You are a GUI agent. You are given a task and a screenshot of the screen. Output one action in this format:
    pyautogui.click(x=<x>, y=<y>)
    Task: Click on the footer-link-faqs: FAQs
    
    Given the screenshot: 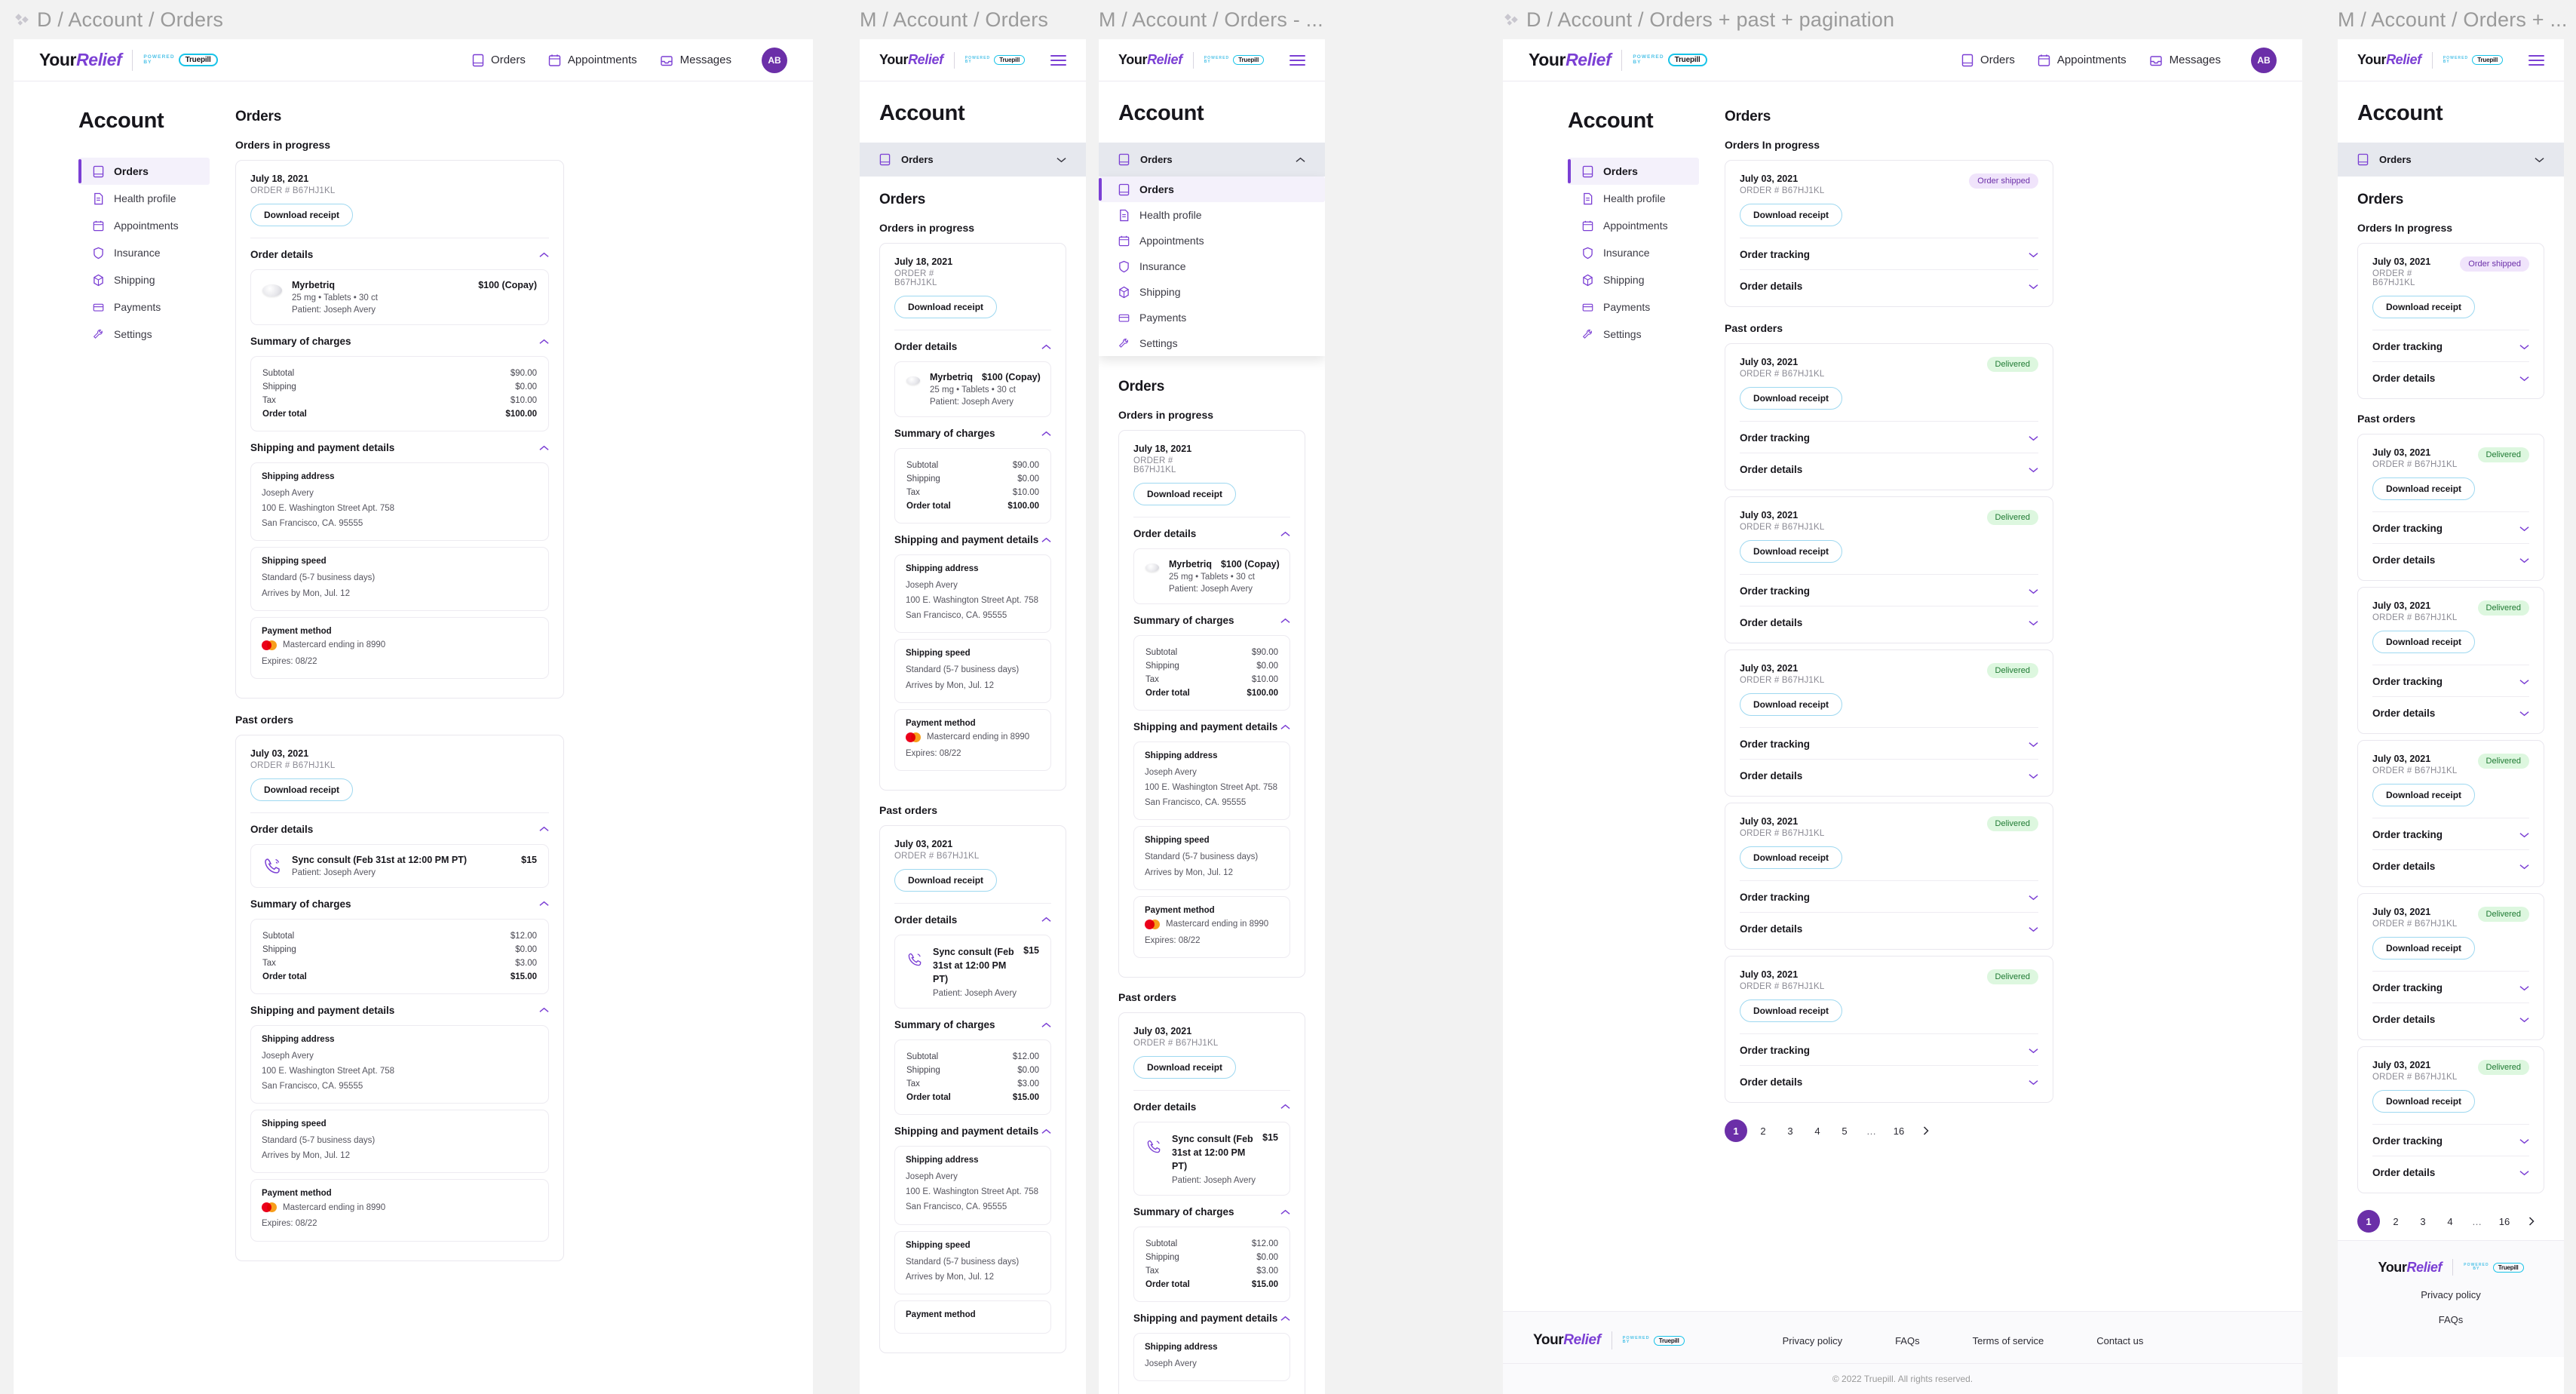 What is the action you would take?
    pyautogui.click(x=1907, y=1340)
    